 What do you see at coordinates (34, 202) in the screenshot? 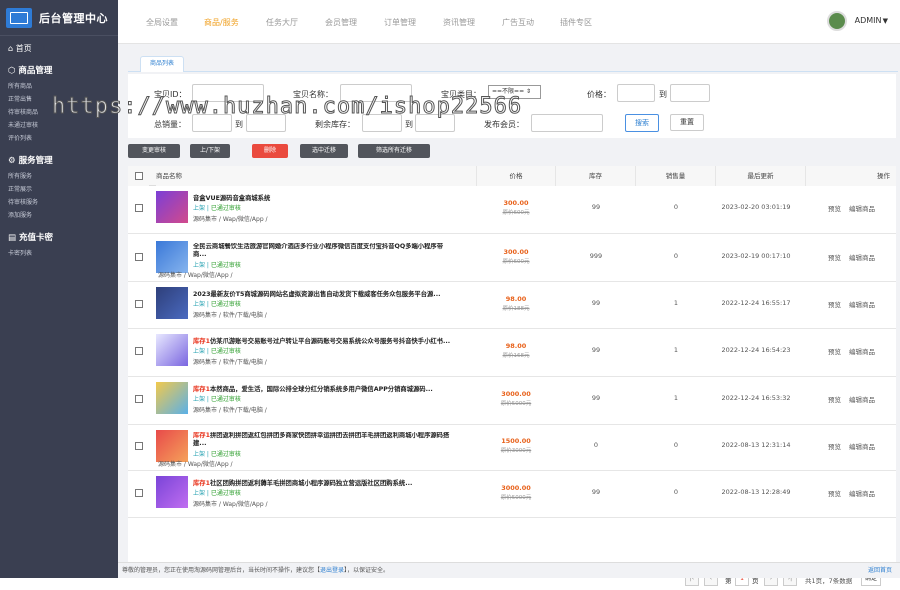
I see `sidebar-item-pending-services: 待审核服务` at bounding box center [34, 202].